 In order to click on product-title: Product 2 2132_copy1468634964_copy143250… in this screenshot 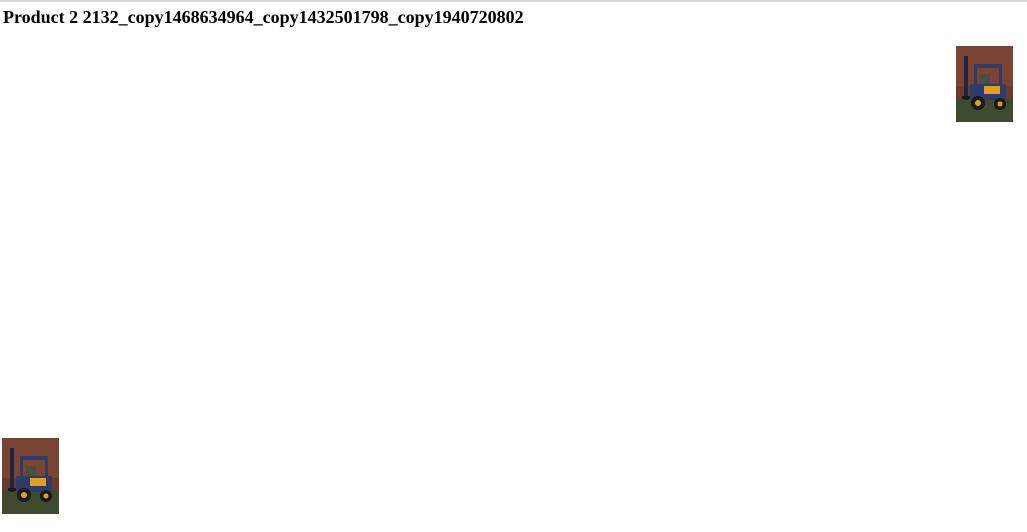, I will do `click(263, 17)`.